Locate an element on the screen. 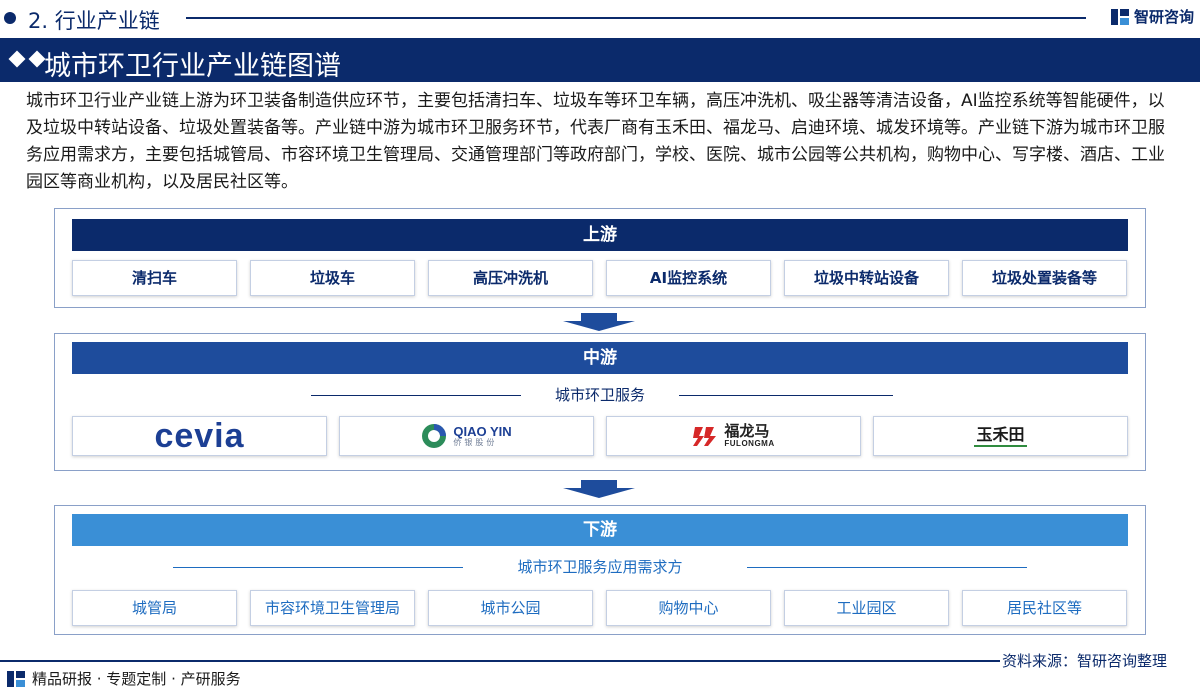 The image size is (1200, 690). qiaoyin-wordmark: QIAO YIN 侨银股份 is located at coordinates (482, 436).